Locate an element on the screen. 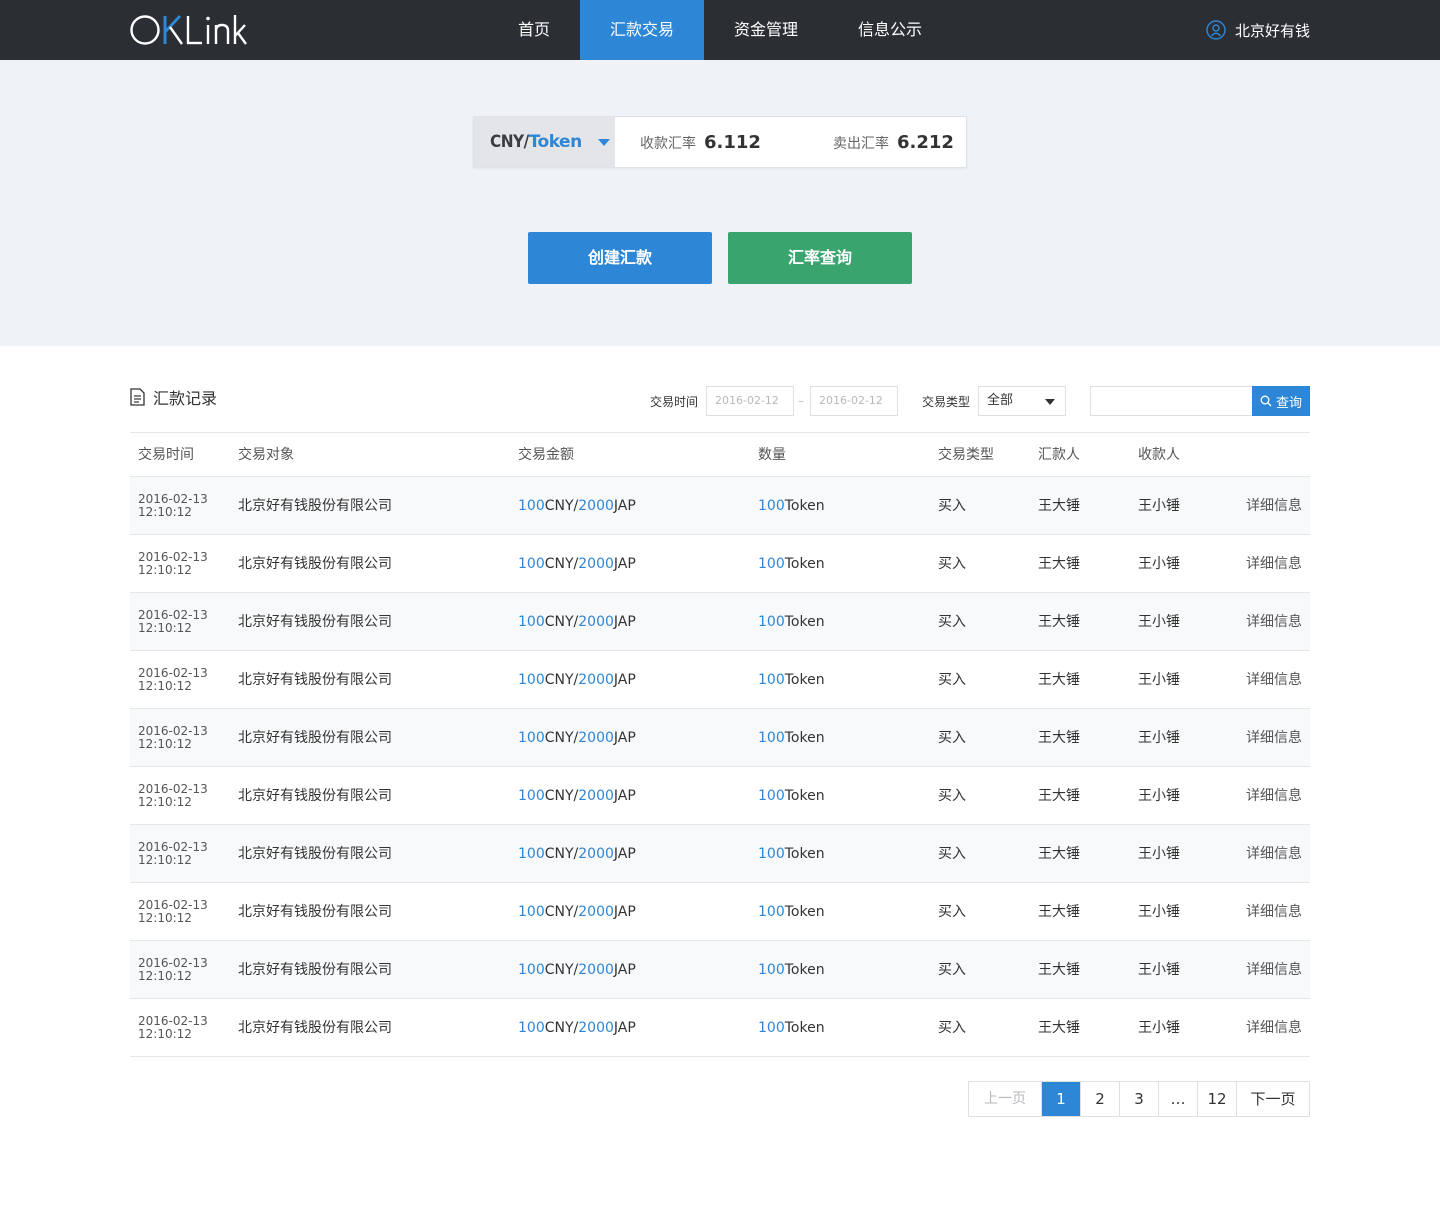 This screenshot has width=1440, height=1207. type-select: 全部 is located at coordinates (1022, 401).